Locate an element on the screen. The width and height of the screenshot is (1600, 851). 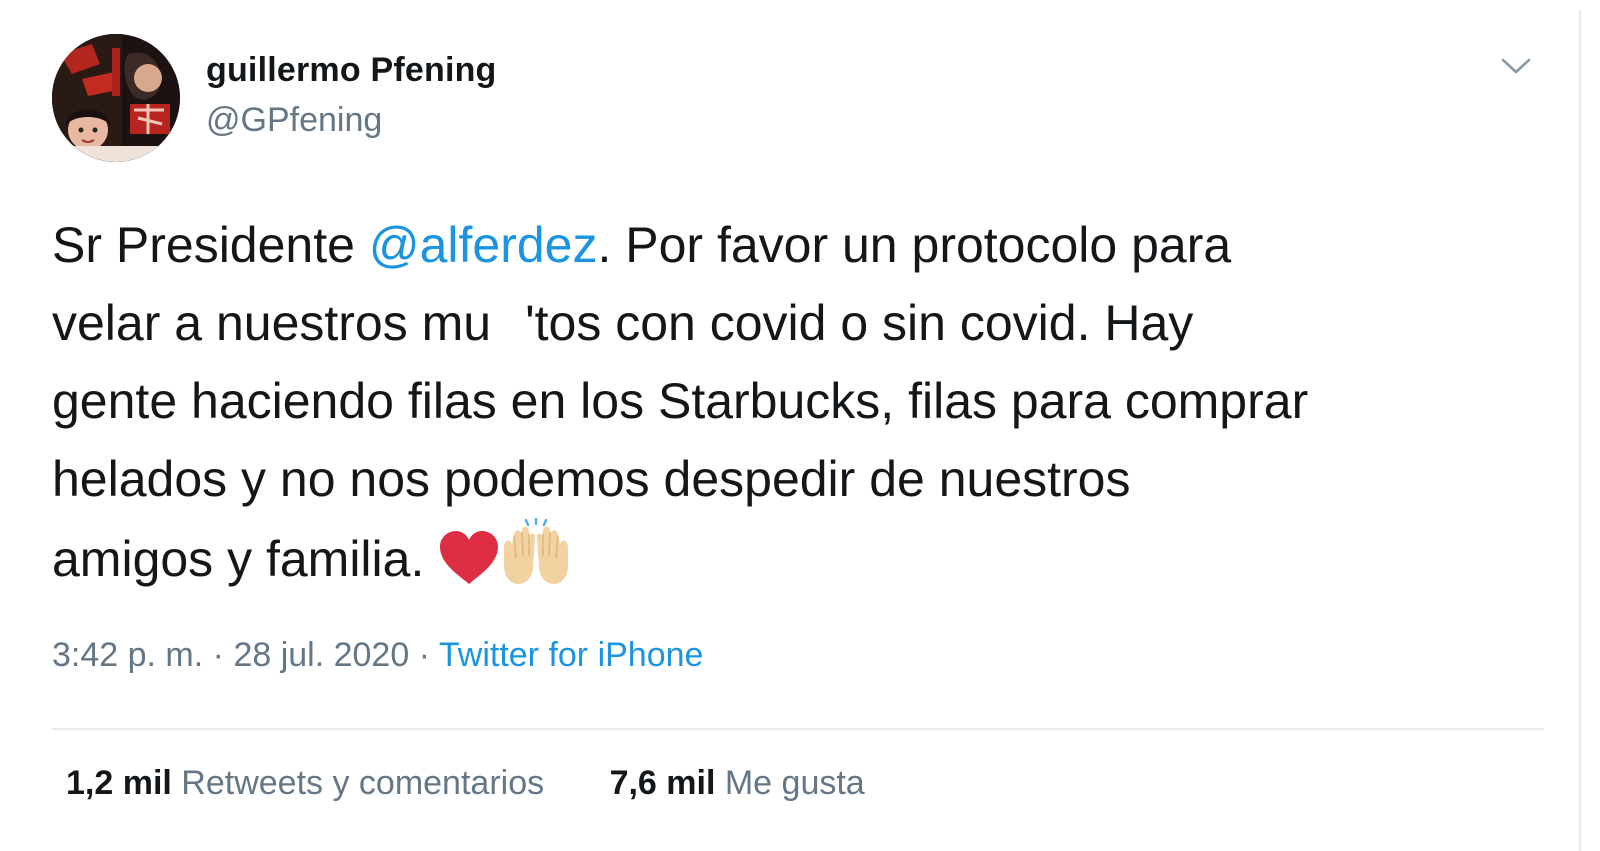
tweet-menu-button is located at coordinates (1516, 66).